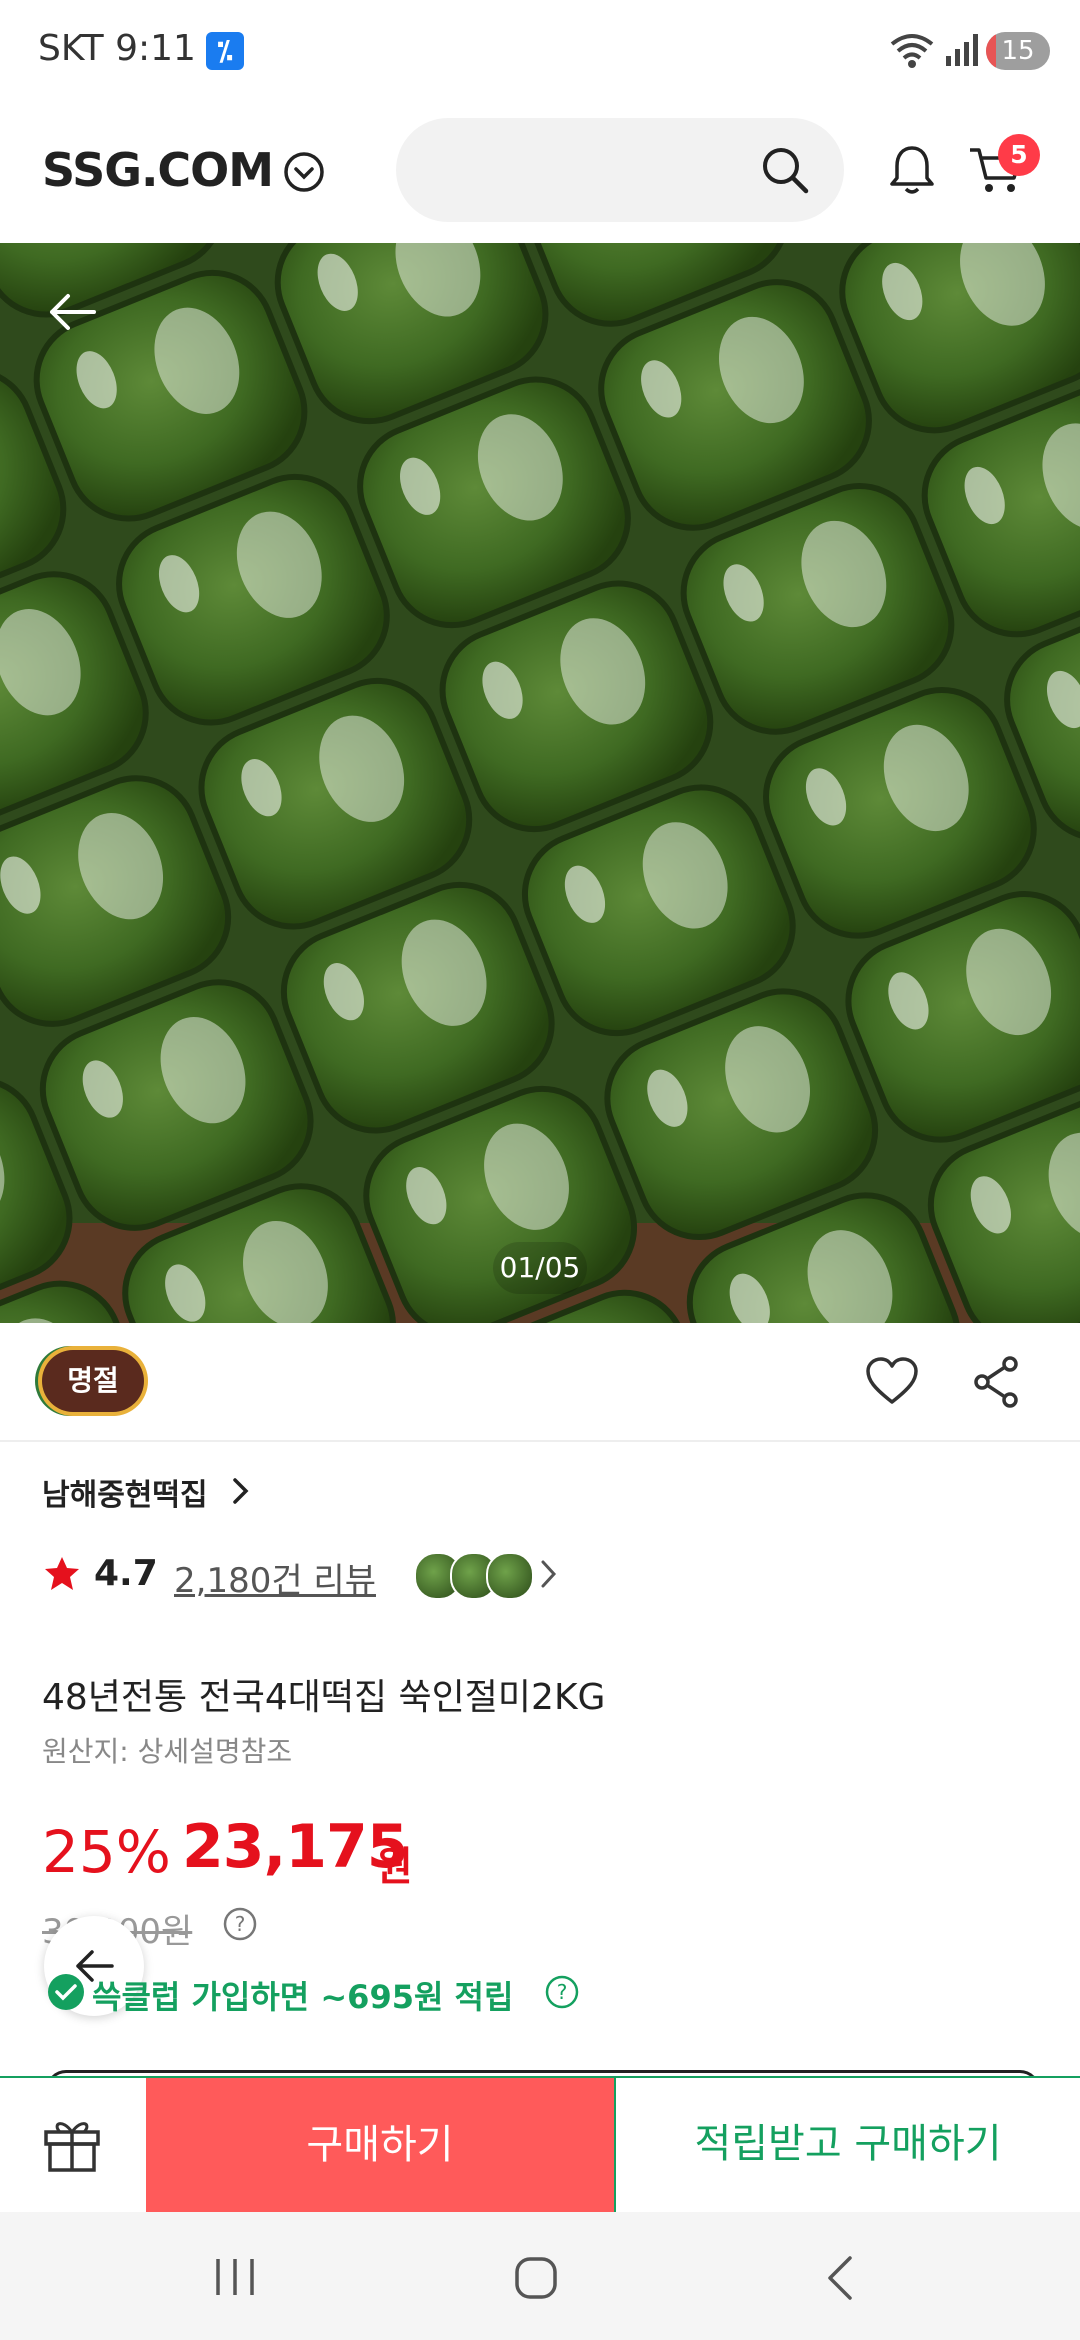  I want to click on heart-icon, so click(892, 1382).